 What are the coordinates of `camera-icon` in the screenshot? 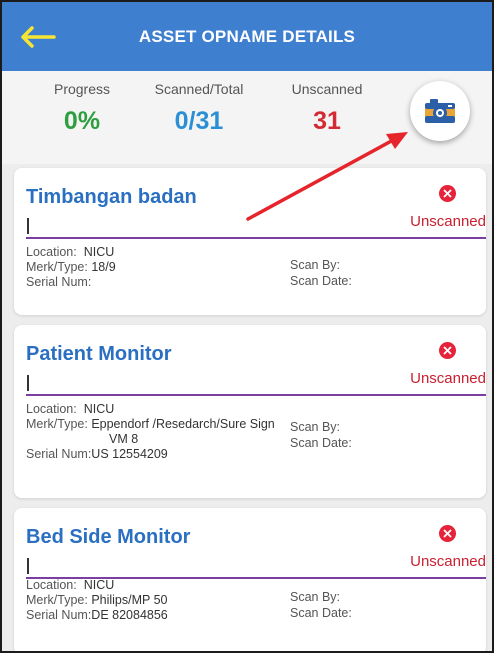 It's located at (440, 111).